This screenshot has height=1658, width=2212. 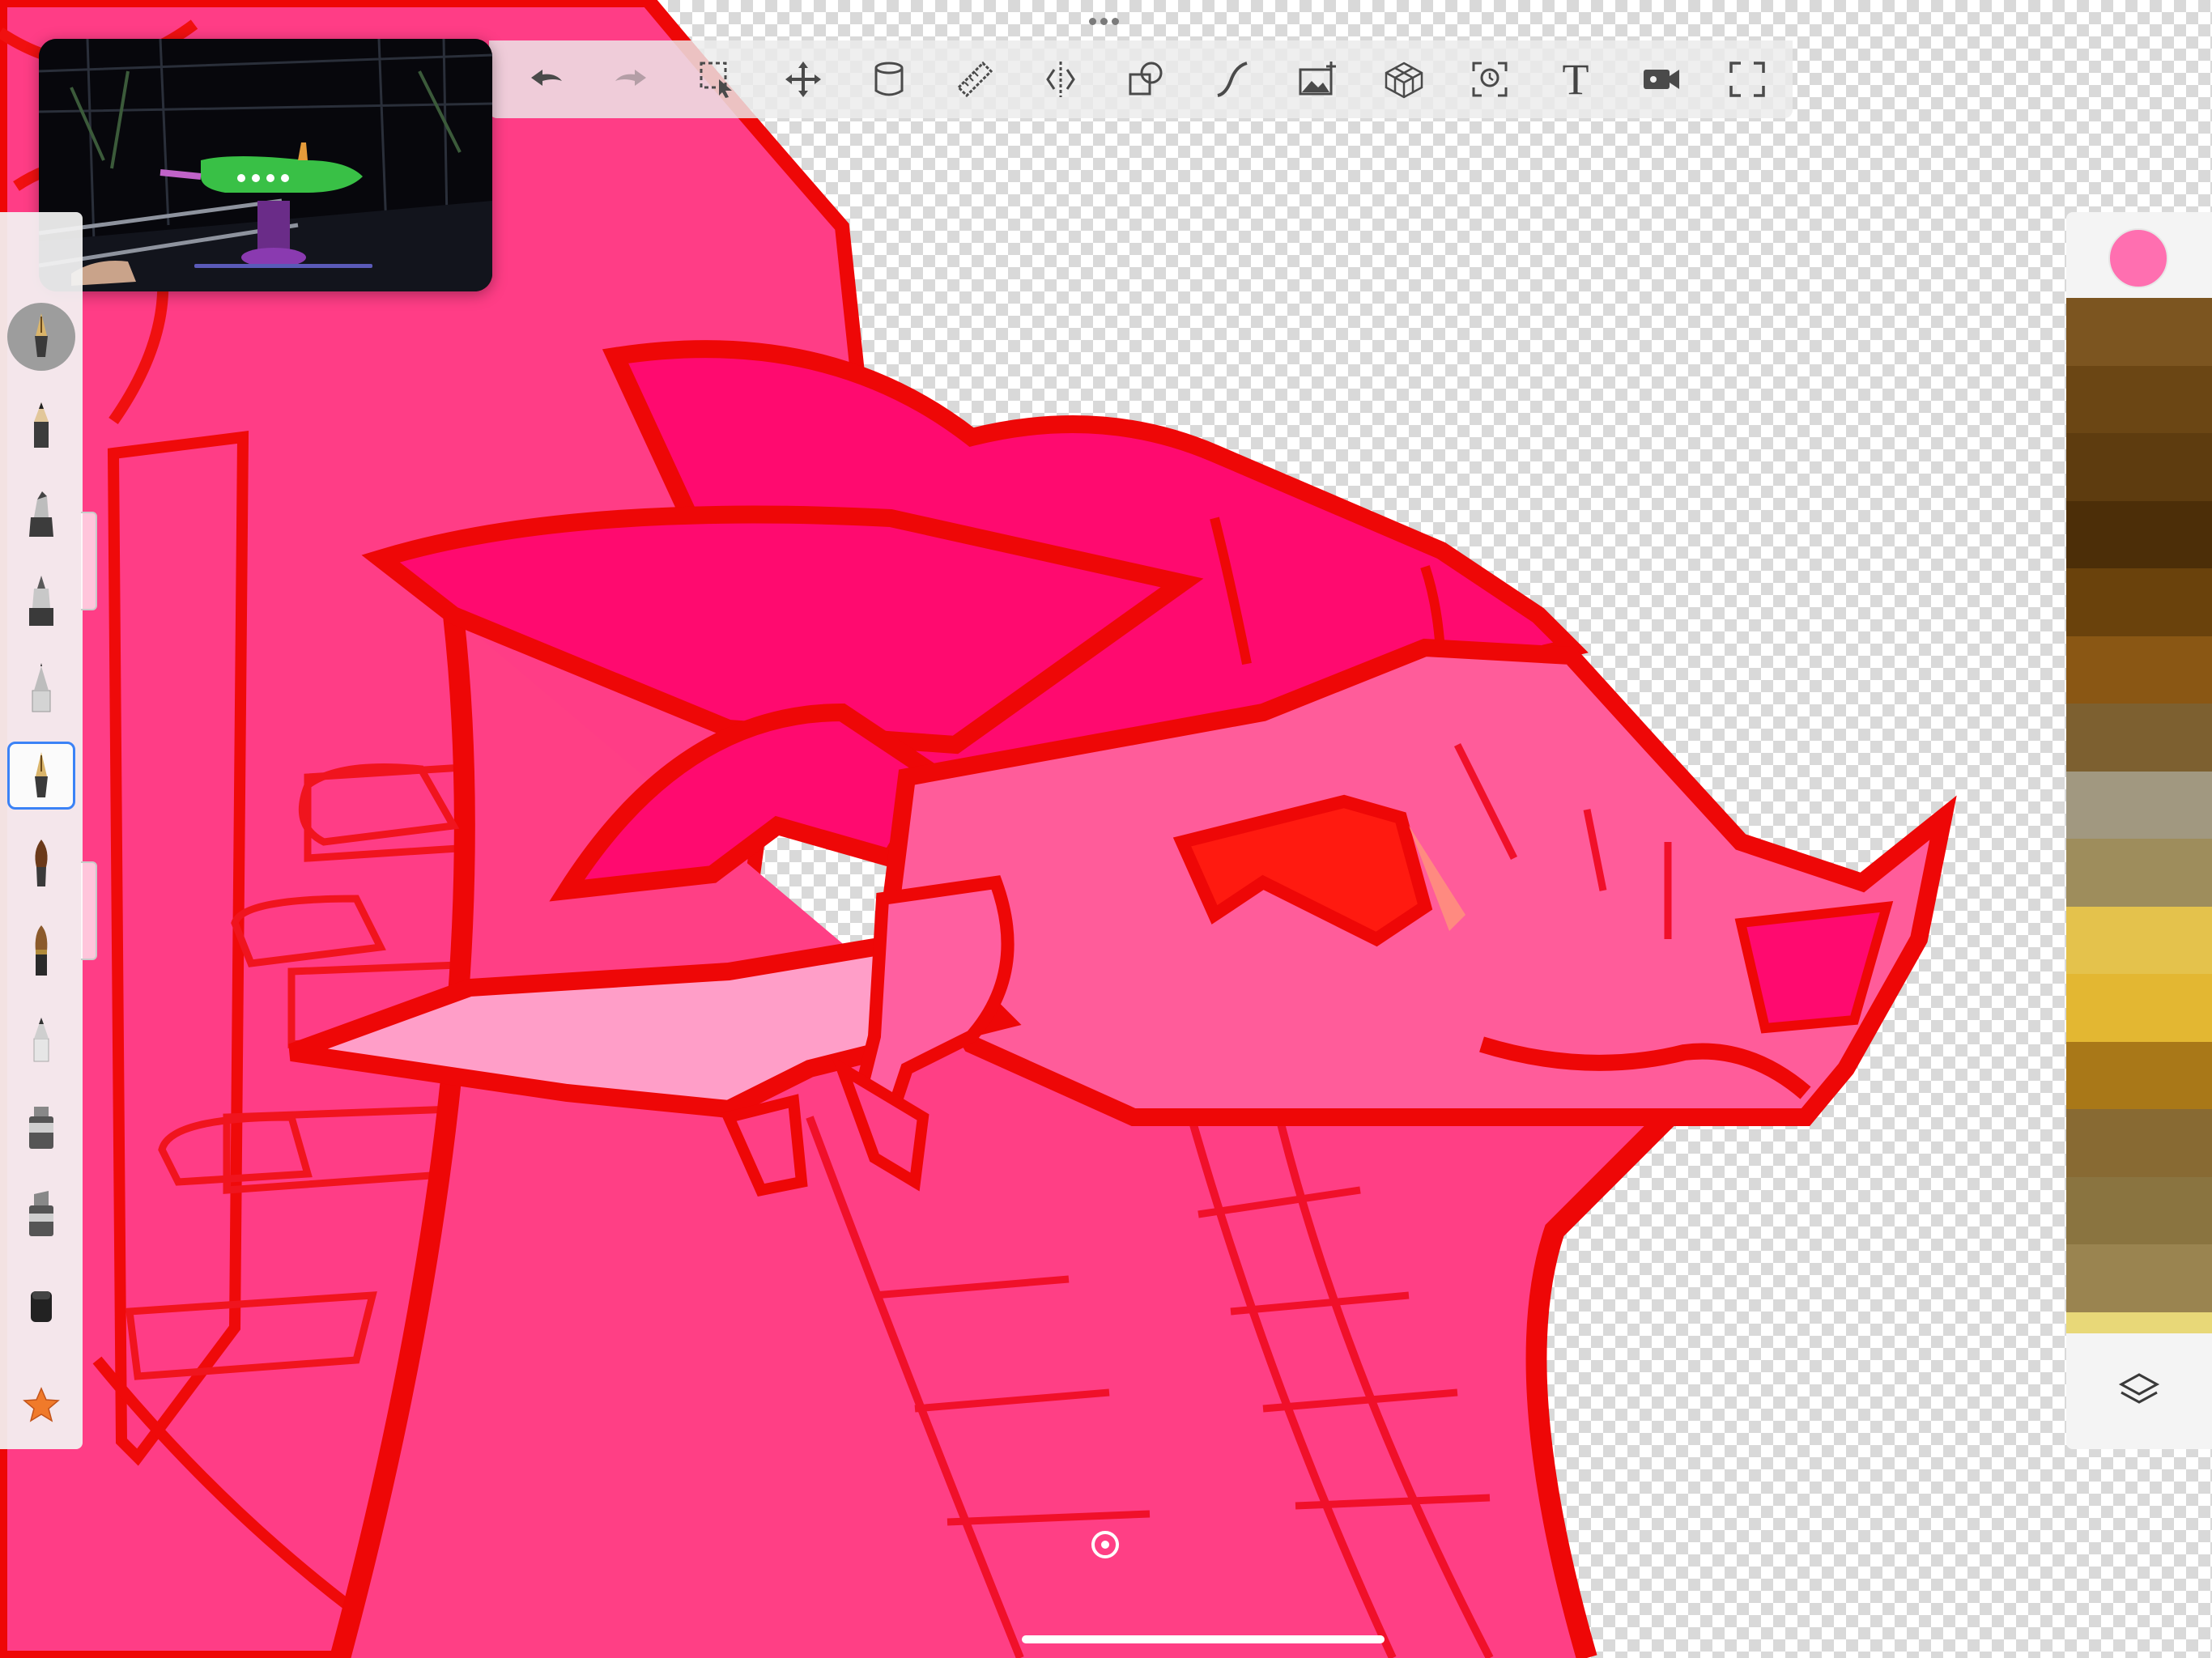 I want to click on time-lapse-button, so click(x=1490, y=79).